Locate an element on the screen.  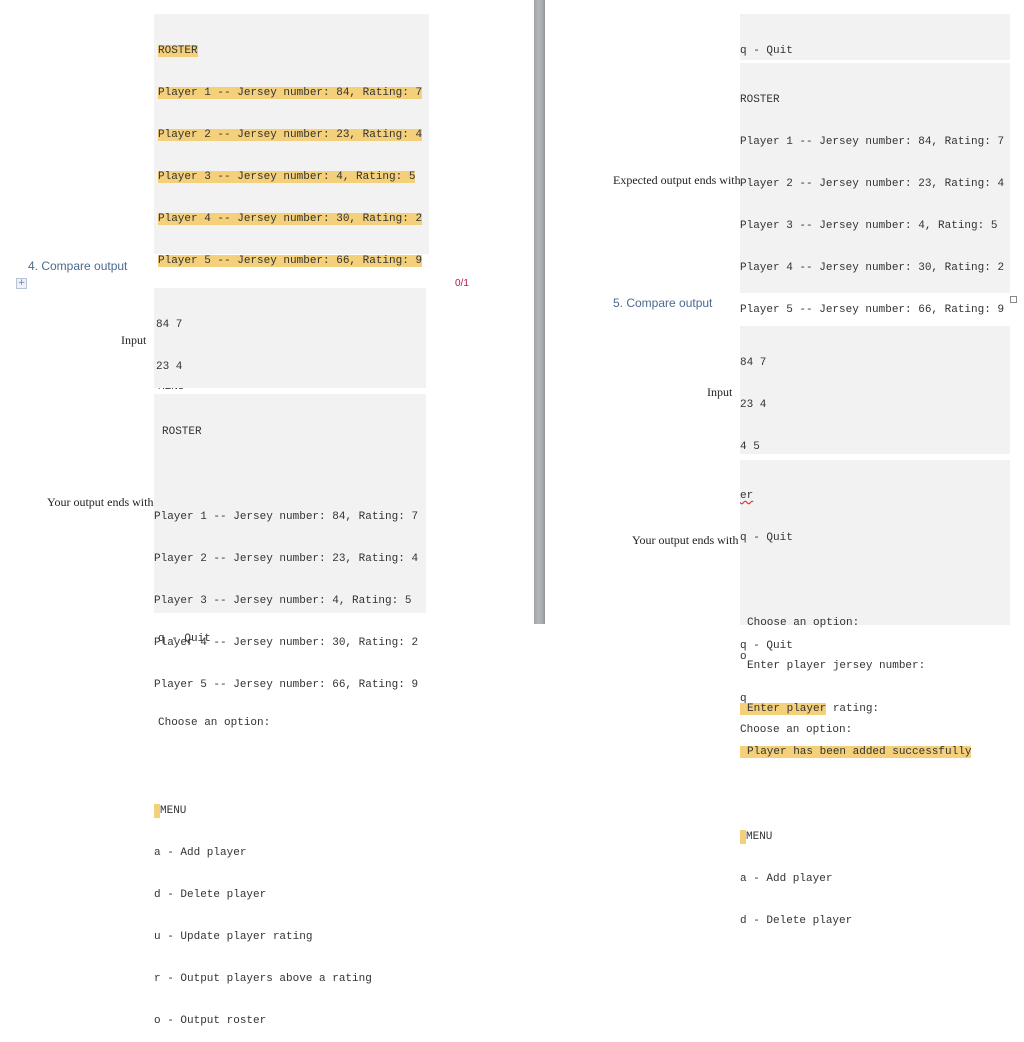
enter-rating-highlight: Enter player is located at coordinates (783, 709).